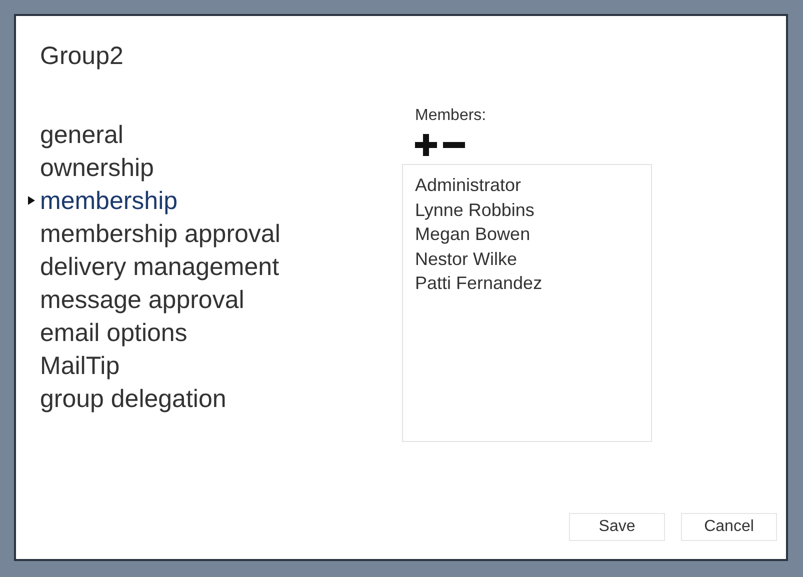  I want to click on dialog-button: Save, so click(617, 527).